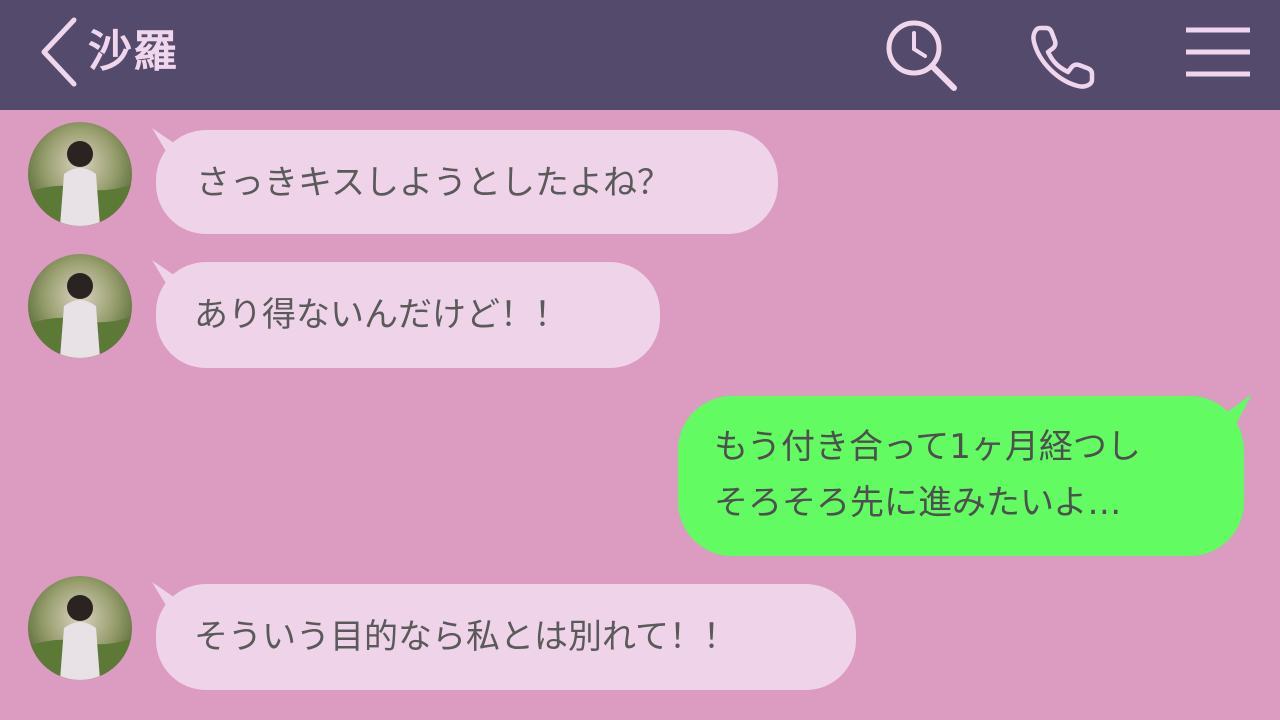 The width and height of the screenshot is (1280, 720). Describe the element at coordinates (927, 447) in the screenshot. I see `message-text-line-1: もう付き合って1ヶ月経つし` at that location.